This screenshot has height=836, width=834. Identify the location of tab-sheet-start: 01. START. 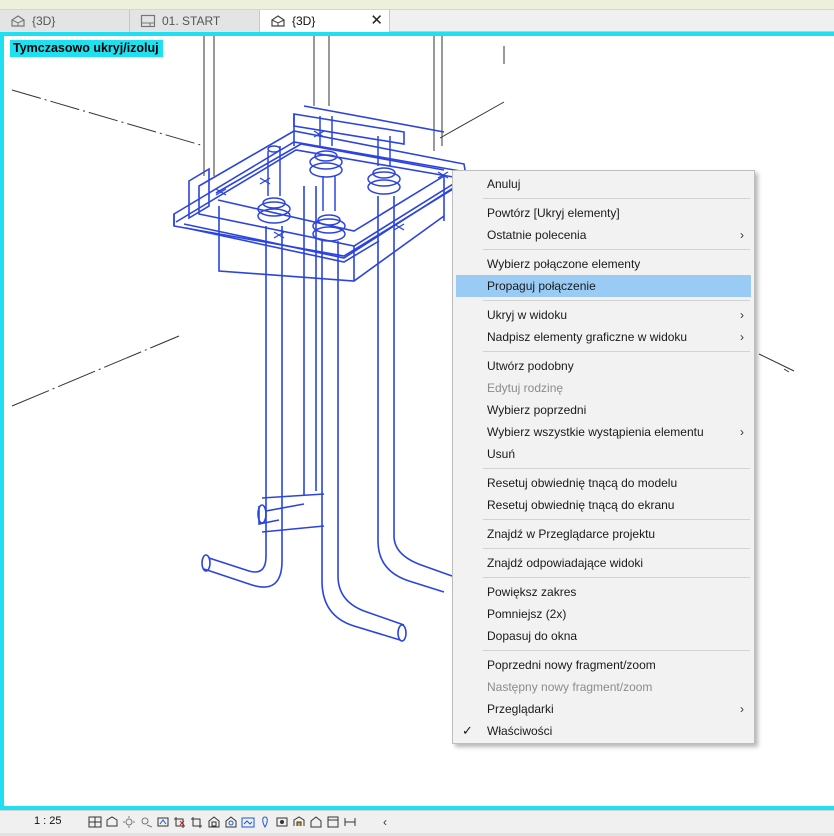
(195, 21).